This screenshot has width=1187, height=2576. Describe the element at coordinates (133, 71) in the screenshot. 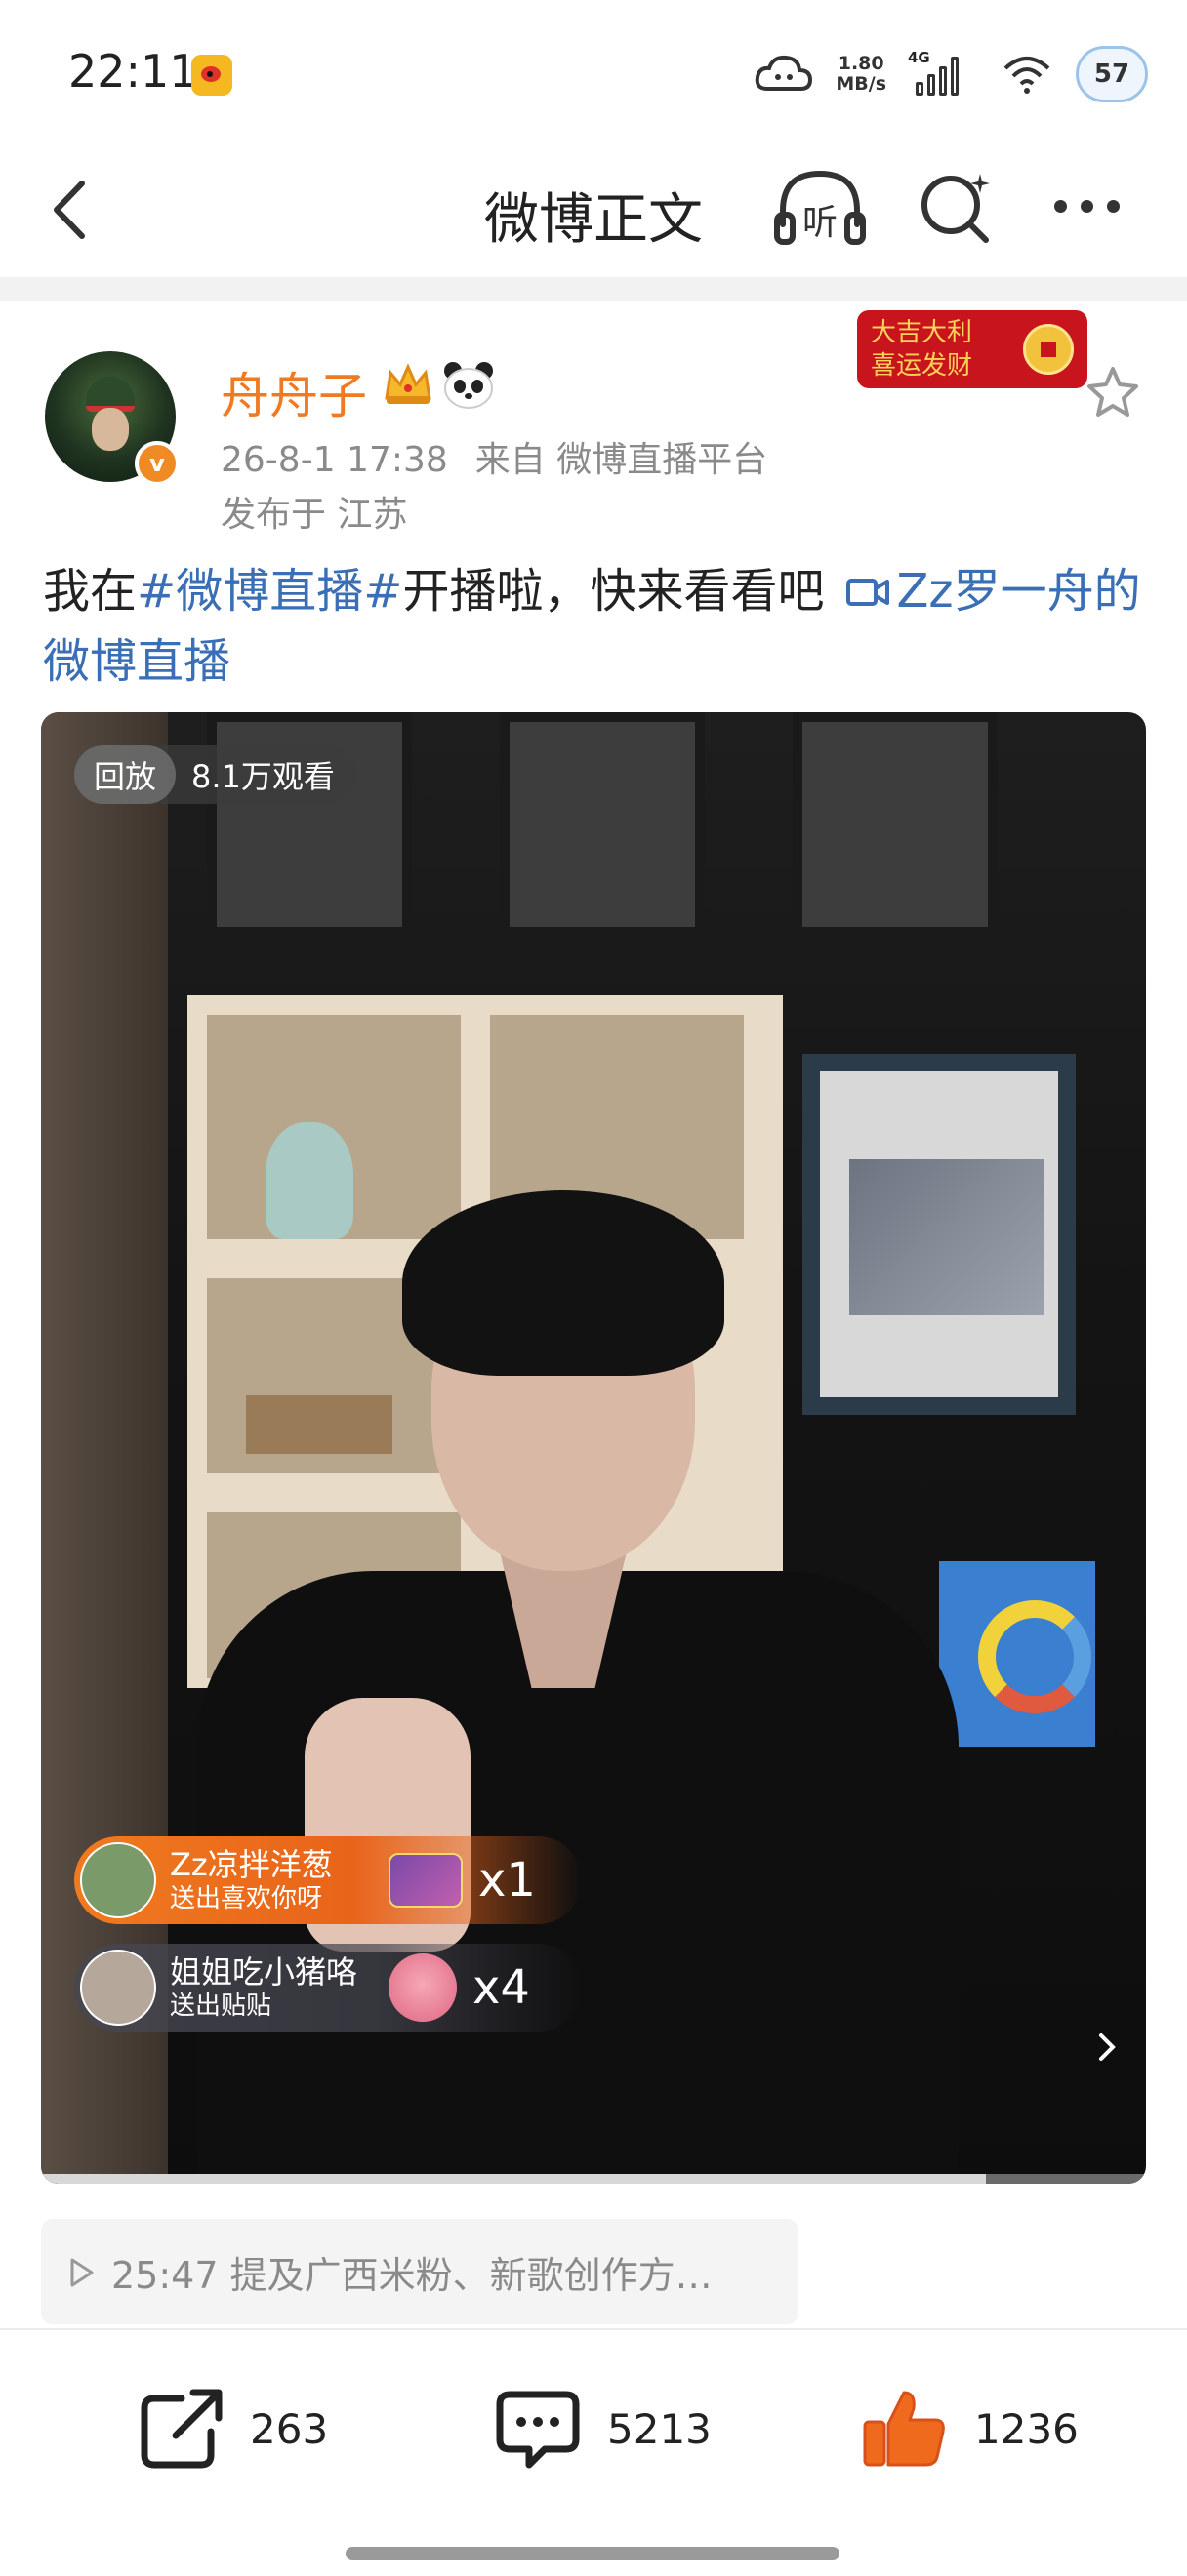

I see `status-time: 22:11` at that location.